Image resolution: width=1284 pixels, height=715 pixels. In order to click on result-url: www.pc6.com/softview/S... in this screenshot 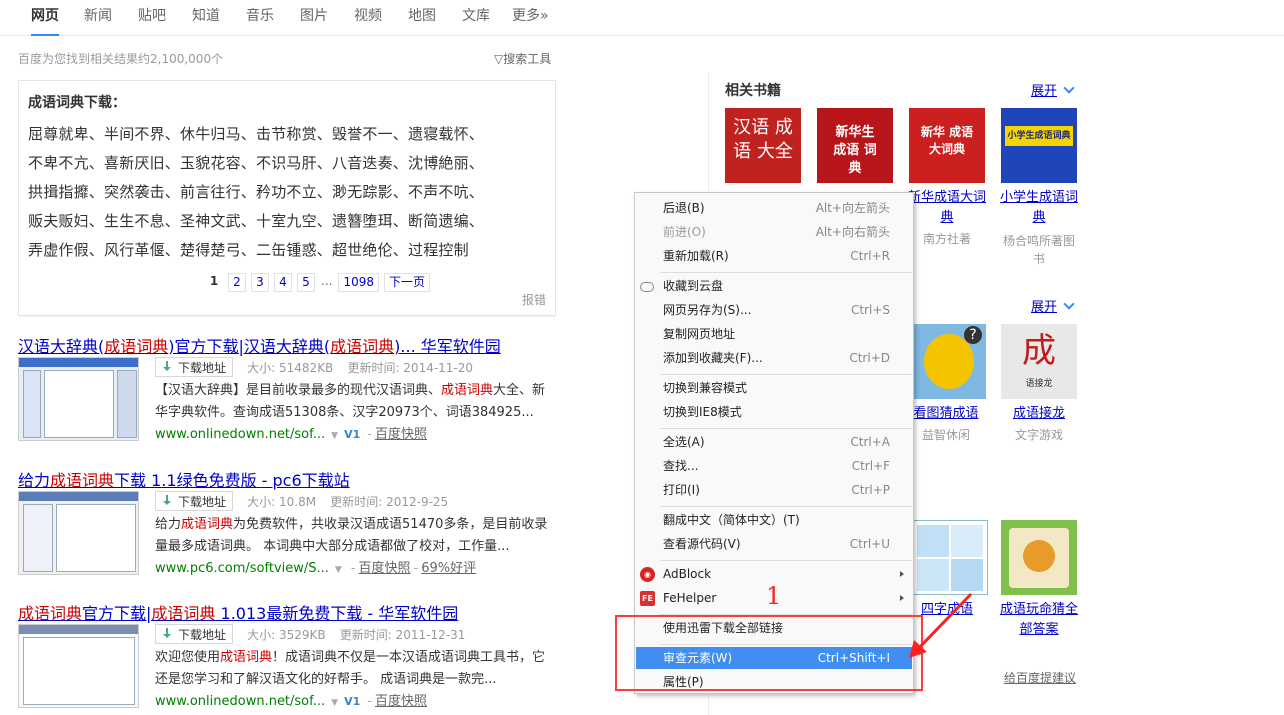, I will do `click(242, 568)`.